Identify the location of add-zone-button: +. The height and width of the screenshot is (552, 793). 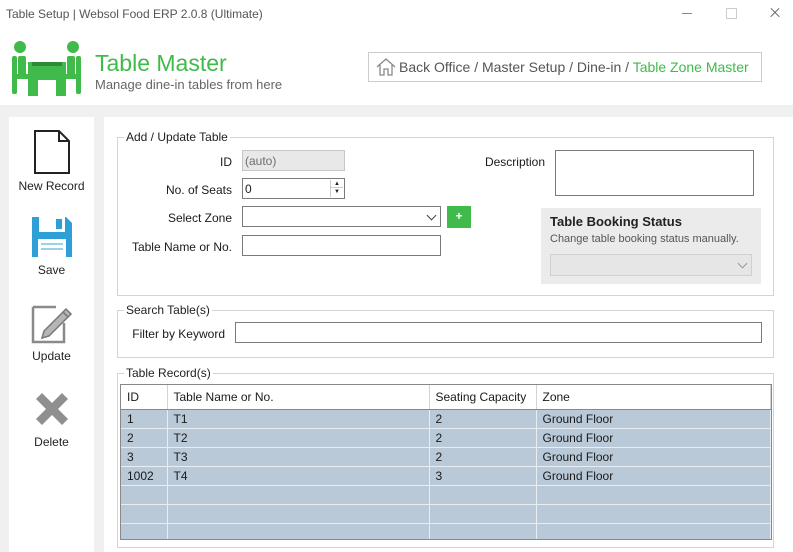
(459, 217).